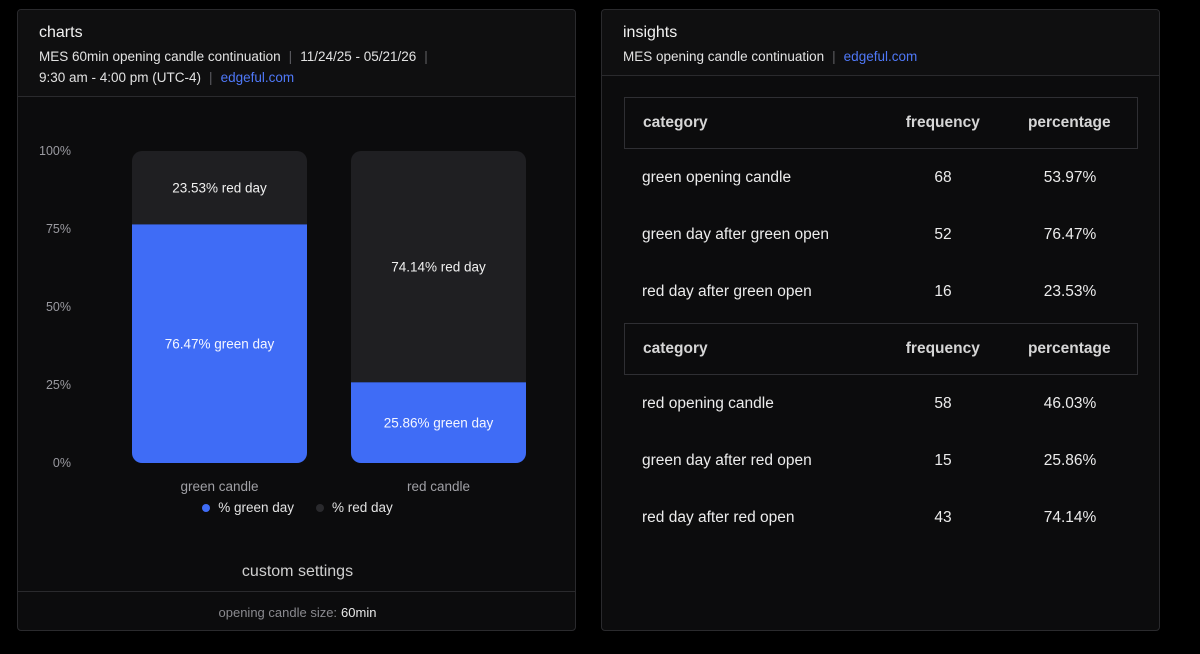  Describe the element at coordinates (869, 291) in the screenshot. I see `table-row: red day after green open 16 23.53%` at that location.